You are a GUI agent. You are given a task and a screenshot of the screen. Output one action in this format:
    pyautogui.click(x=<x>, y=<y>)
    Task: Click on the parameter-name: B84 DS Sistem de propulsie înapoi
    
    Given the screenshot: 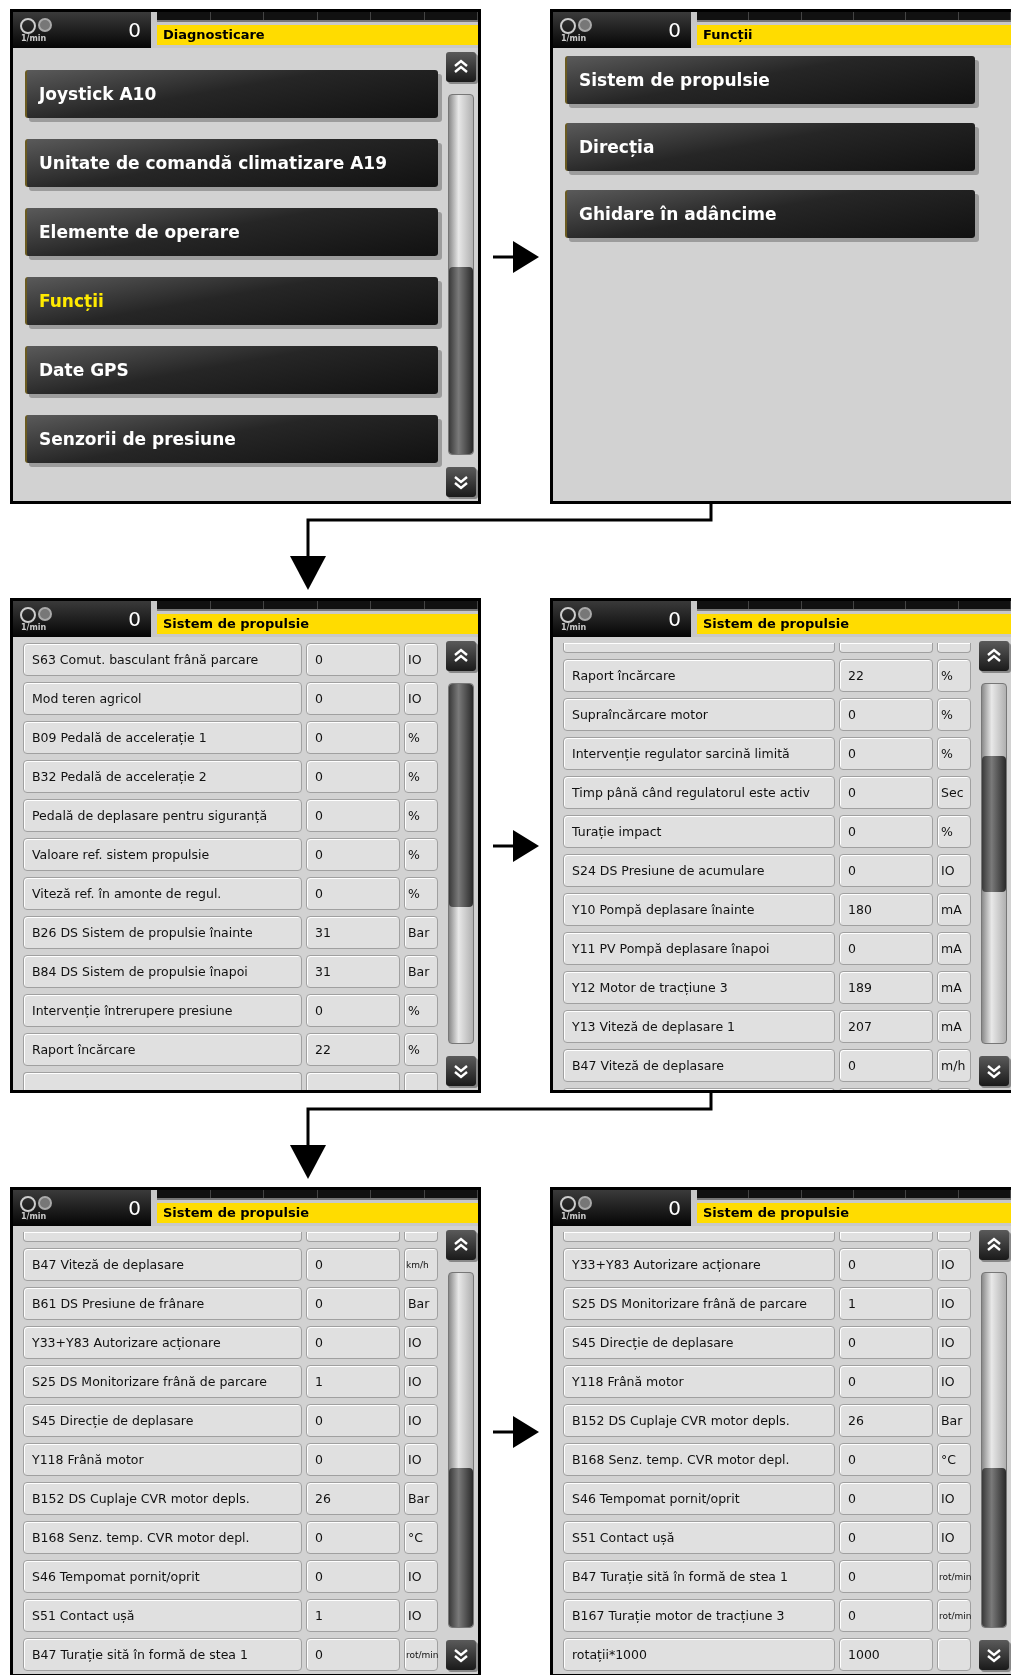 What is the action you would take?
    pyautogui.click(x=162, y=971)
    